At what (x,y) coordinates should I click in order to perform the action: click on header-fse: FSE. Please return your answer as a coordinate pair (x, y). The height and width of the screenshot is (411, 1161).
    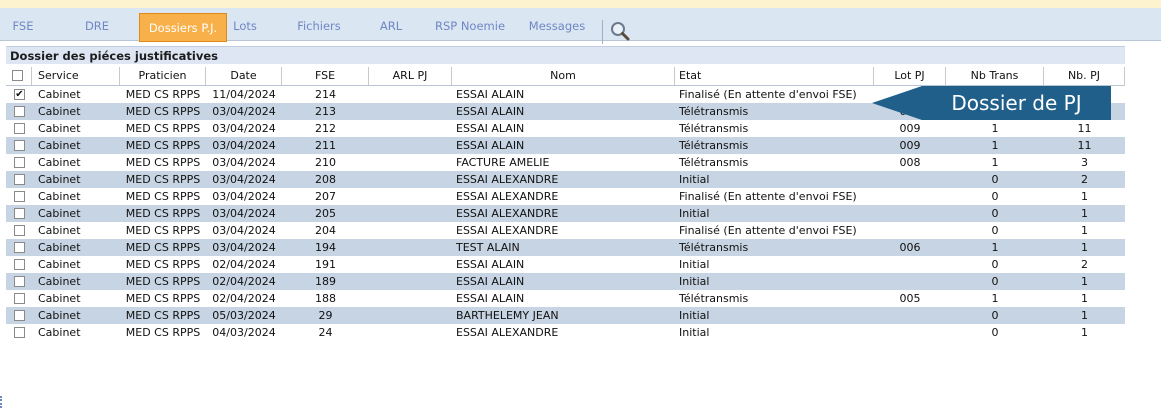
    Looking at the image, I should click on (325, 76).